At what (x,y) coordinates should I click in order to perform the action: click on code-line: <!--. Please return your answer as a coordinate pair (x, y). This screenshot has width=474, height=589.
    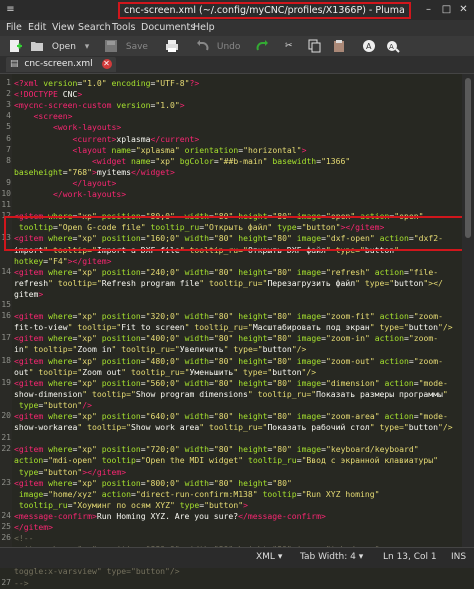
    Looking at the image, I should click on (24, 538).